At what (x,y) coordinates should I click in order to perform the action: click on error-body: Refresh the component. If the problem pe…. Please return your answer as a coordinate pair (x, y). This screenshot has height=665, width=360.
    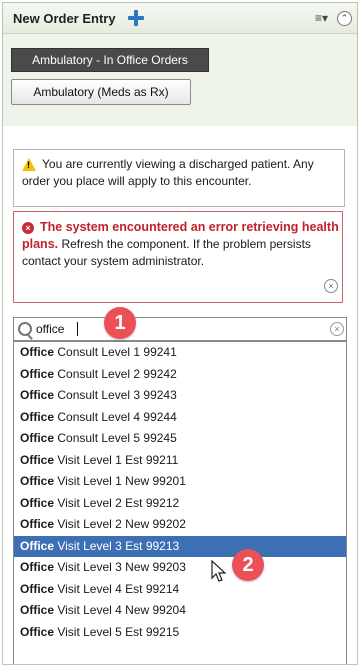
    Looking at the image, I should click on (166, 252).